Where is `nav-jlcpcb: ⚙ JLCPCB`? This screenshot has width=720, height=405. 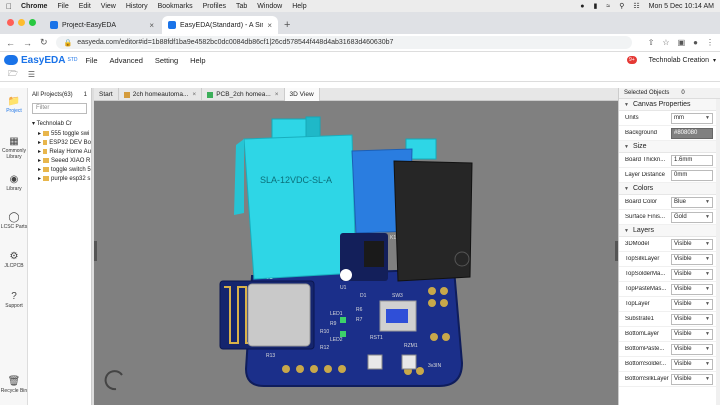 nav-jlcpcb: ⚙ JLCPCB is located at coordinates (14, 260).